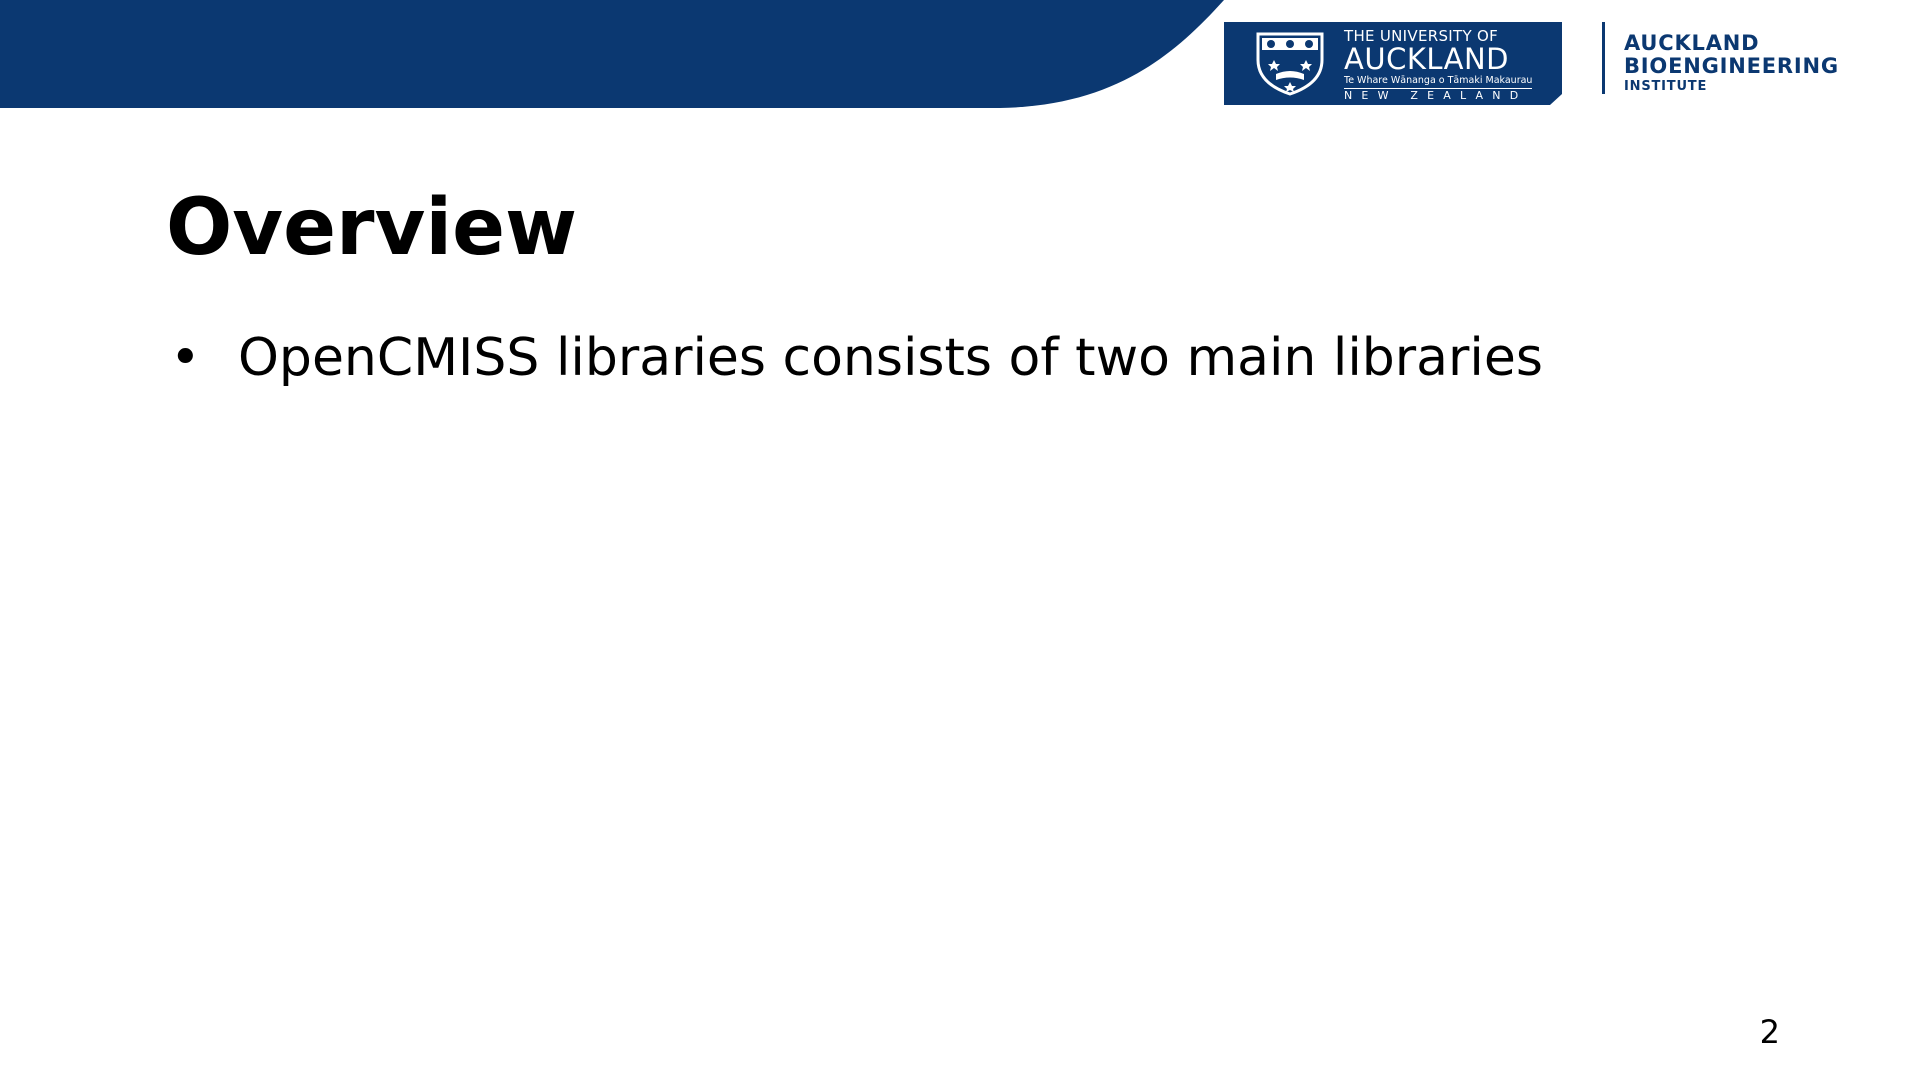  What do you see at coordinates (1769, 1032) in the screenshot?
I see `page-number: 2` at bounding box center [1769, 1032].